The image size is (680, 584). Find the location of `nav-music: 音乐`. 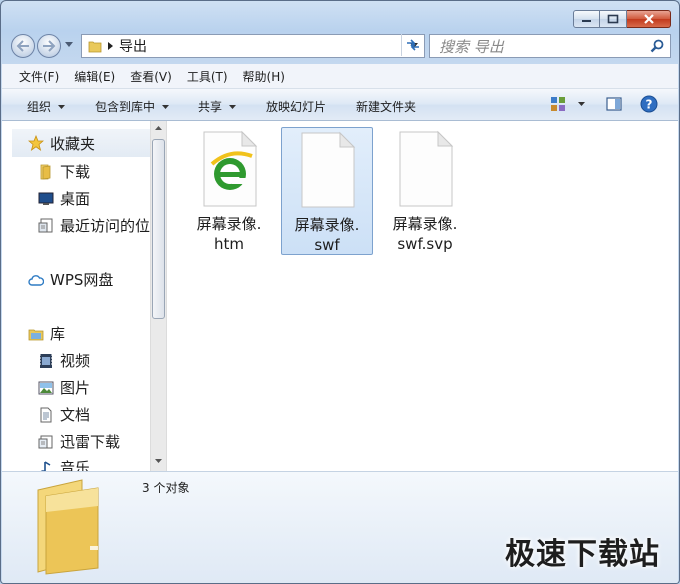

nav-music: 音乐 is located at coordinates (64, 464).